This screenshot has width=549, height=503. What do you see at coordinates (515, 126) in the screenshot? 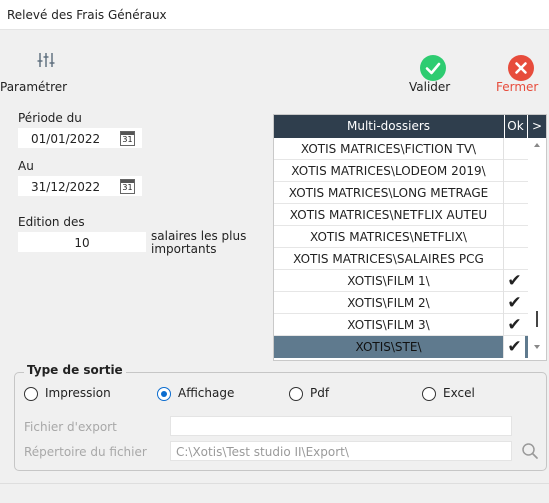
I see `grid-header-ok: Ok` at bounding box center [515, 126].